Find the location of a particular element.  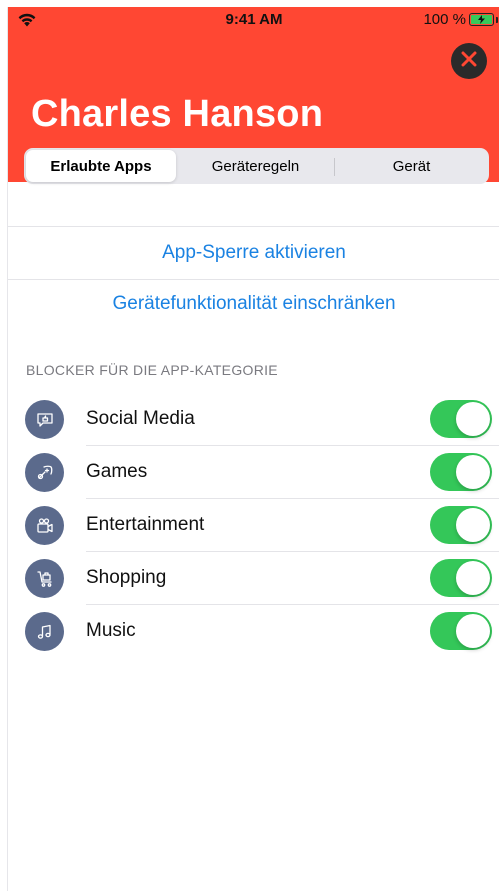

restrict-device-button: Gerätefunktionalität einschränken is located at coordinates (253, 303).